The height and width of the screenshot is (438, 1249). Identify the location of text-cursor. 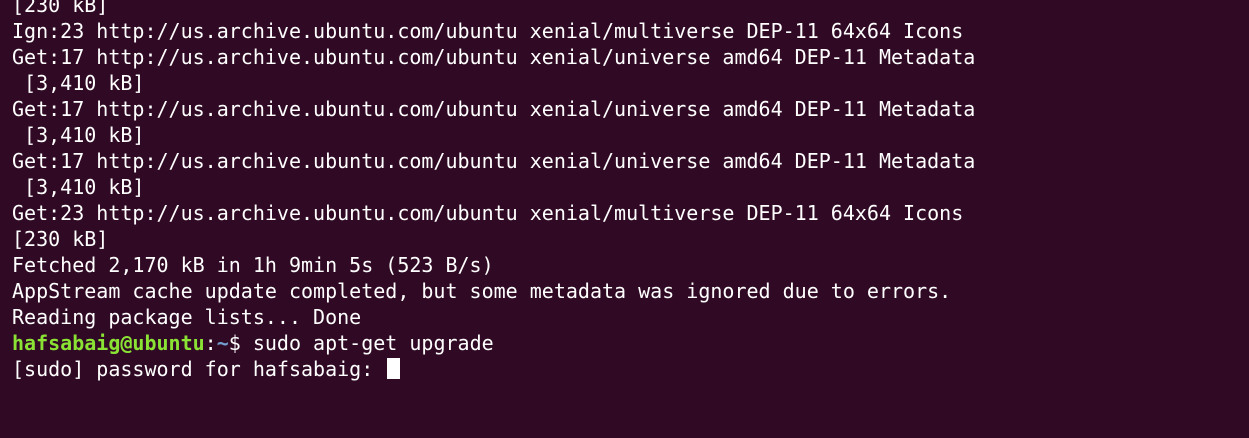
(394, 368).